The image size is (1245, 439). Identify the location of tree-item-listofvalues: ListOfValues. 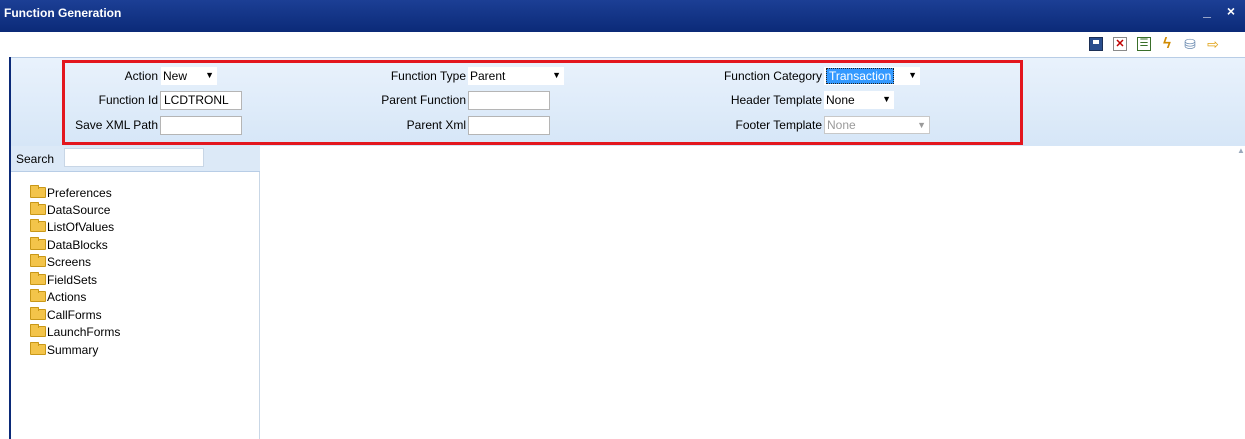
(72, 226).